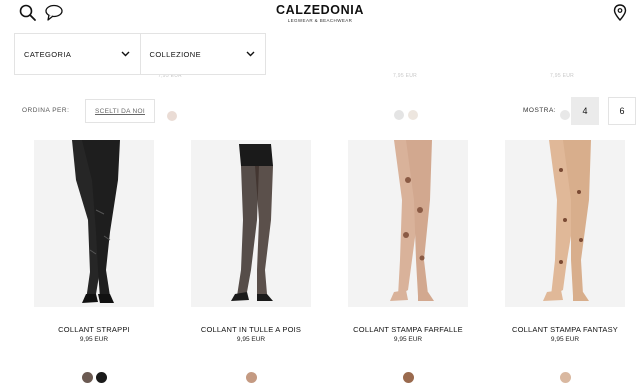  Describe the element at coordinates (77, 54) in the screenshot. I see `filter-categoria: CATEGORIA` at that location.